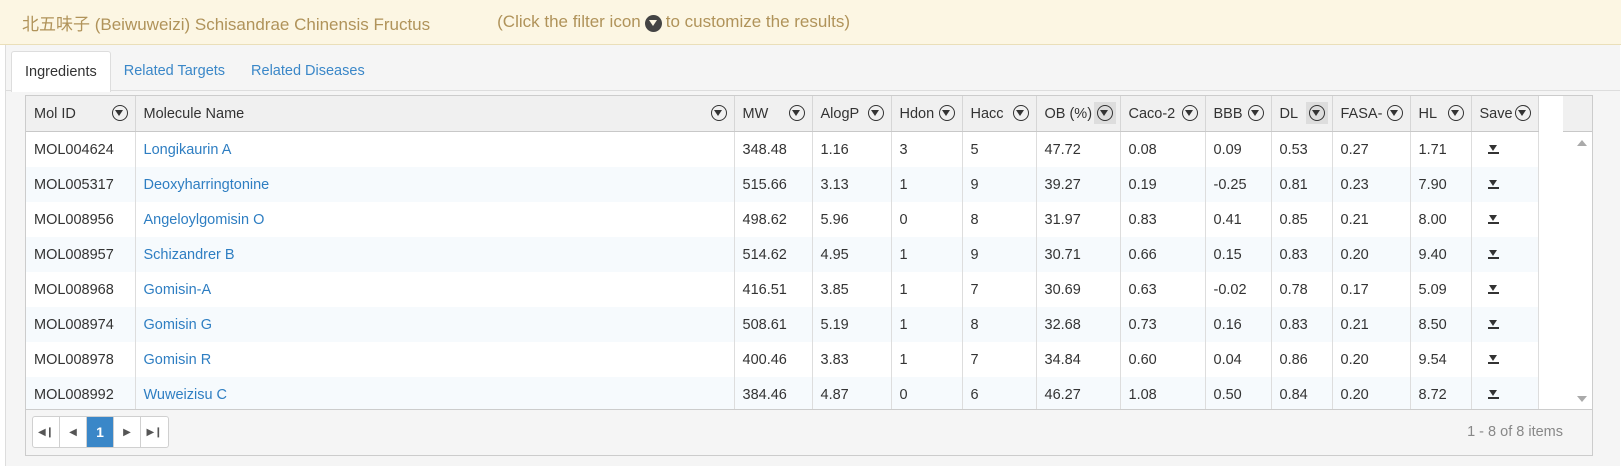 The width and height of the screenshot is (1621, 466). Describe the element at coordinates (435, 324) in the screenshot. I see `molecule-name-link: Gomisin G` at that location.